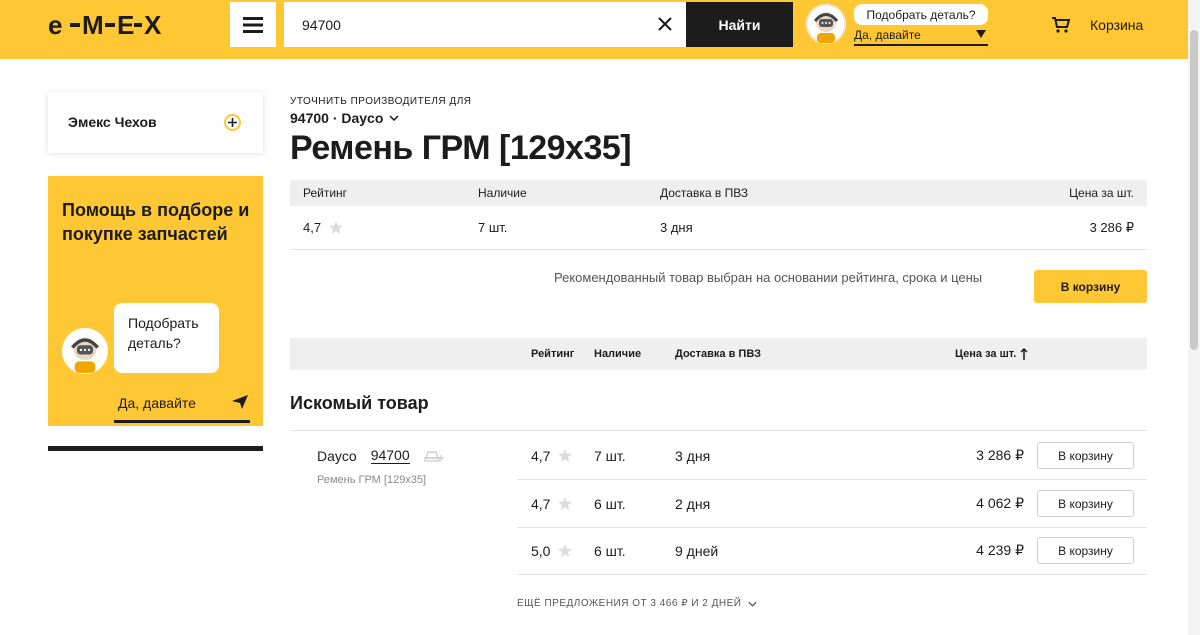 The width and height of the screenshot is (1200, 635). Describe the element at coordinates (718, 228) in the screenshot. I see `recommended-row: 4,7 7 шт. 3 дня 3 286 ₽` at that location.